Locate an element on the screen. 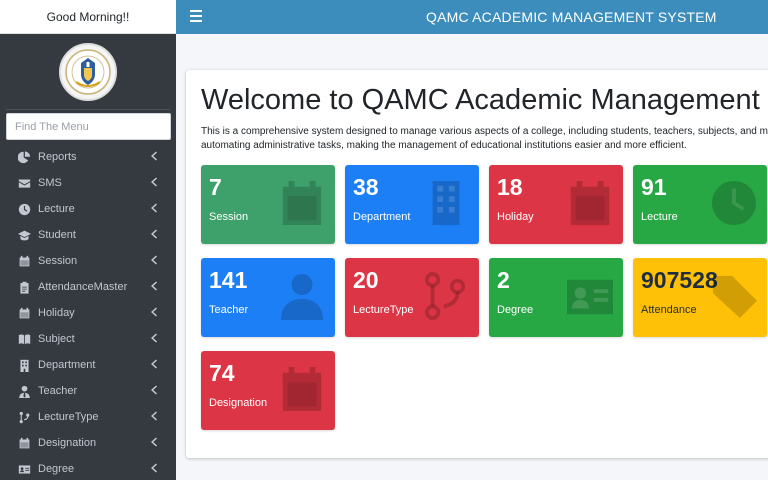 Image resolution: width=768 pixels, height=480 pixels. stat-value: 20 is located at coordinates (366, 280).